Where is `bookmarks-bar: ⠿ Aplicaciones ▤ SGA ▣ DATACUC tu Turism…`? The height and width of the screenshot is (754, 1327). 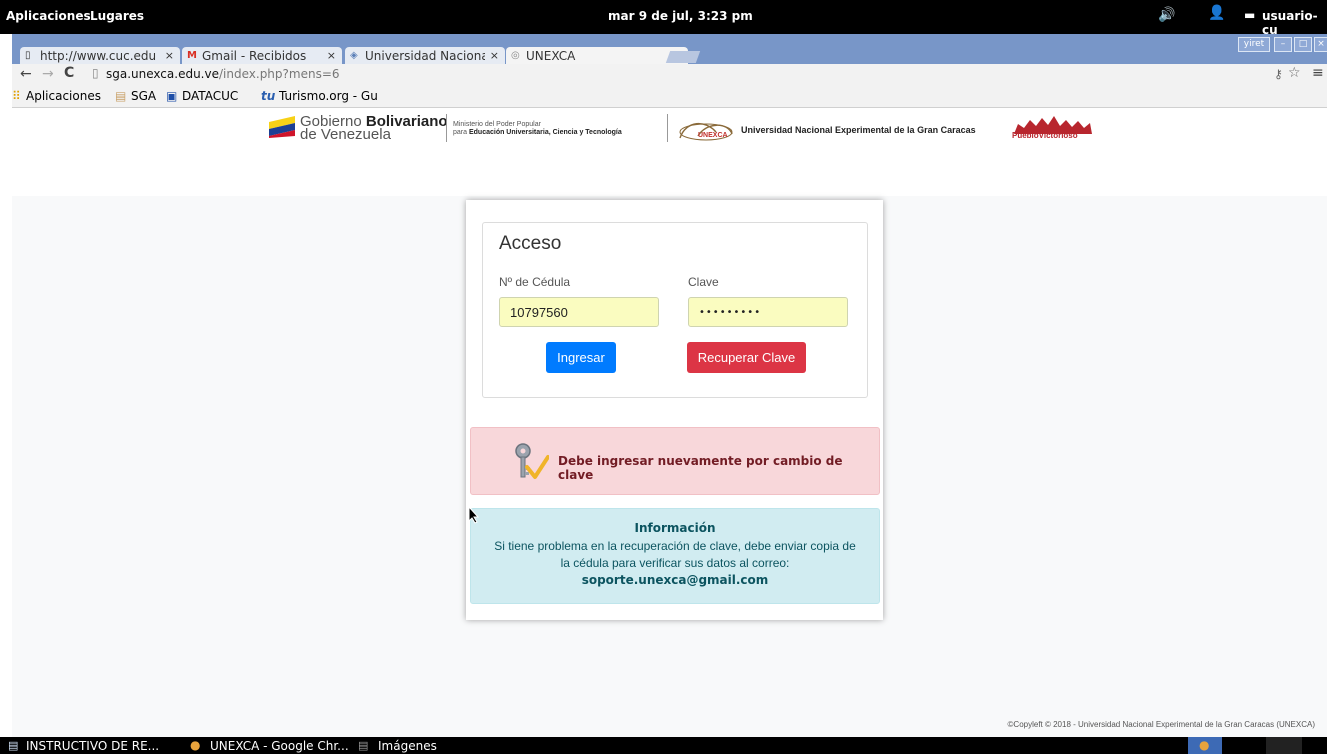 bookmarks-bar: ⠿ Aplicaciones ▤ SGA ▣ DATACUC tu Turism… is located at coordinates (669, 97).